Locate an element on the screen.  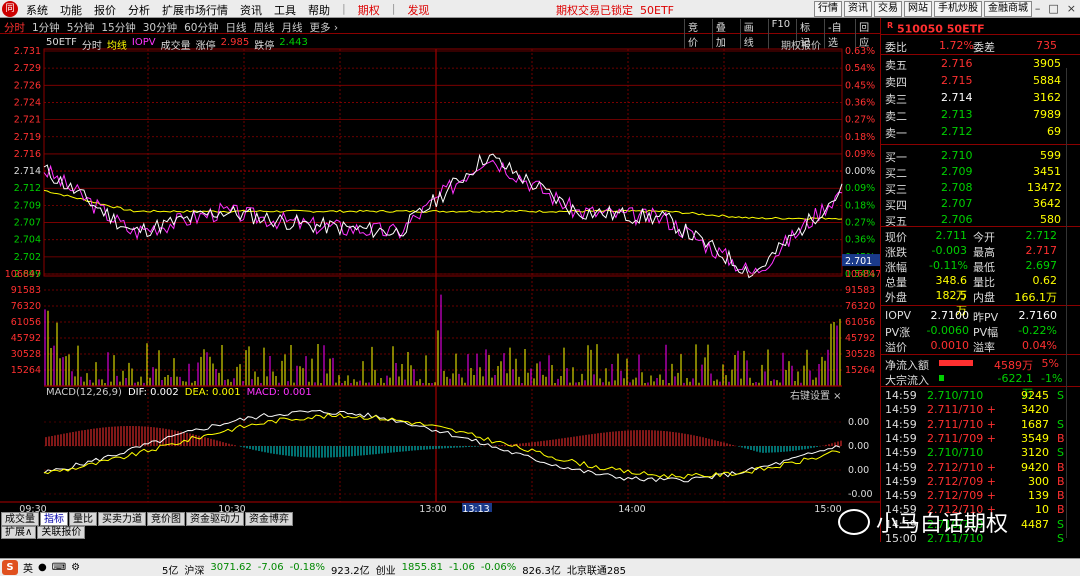
close-icon: × is located at coordinates (1071, 8).